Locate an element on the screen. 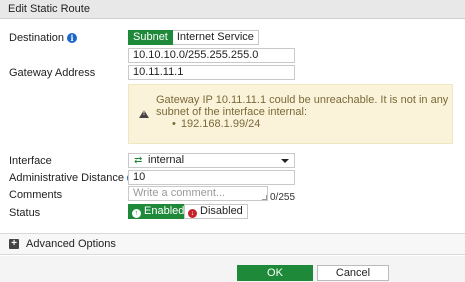  arrow-down-circle-icon: ↓ is located at coordinates (192, 213).